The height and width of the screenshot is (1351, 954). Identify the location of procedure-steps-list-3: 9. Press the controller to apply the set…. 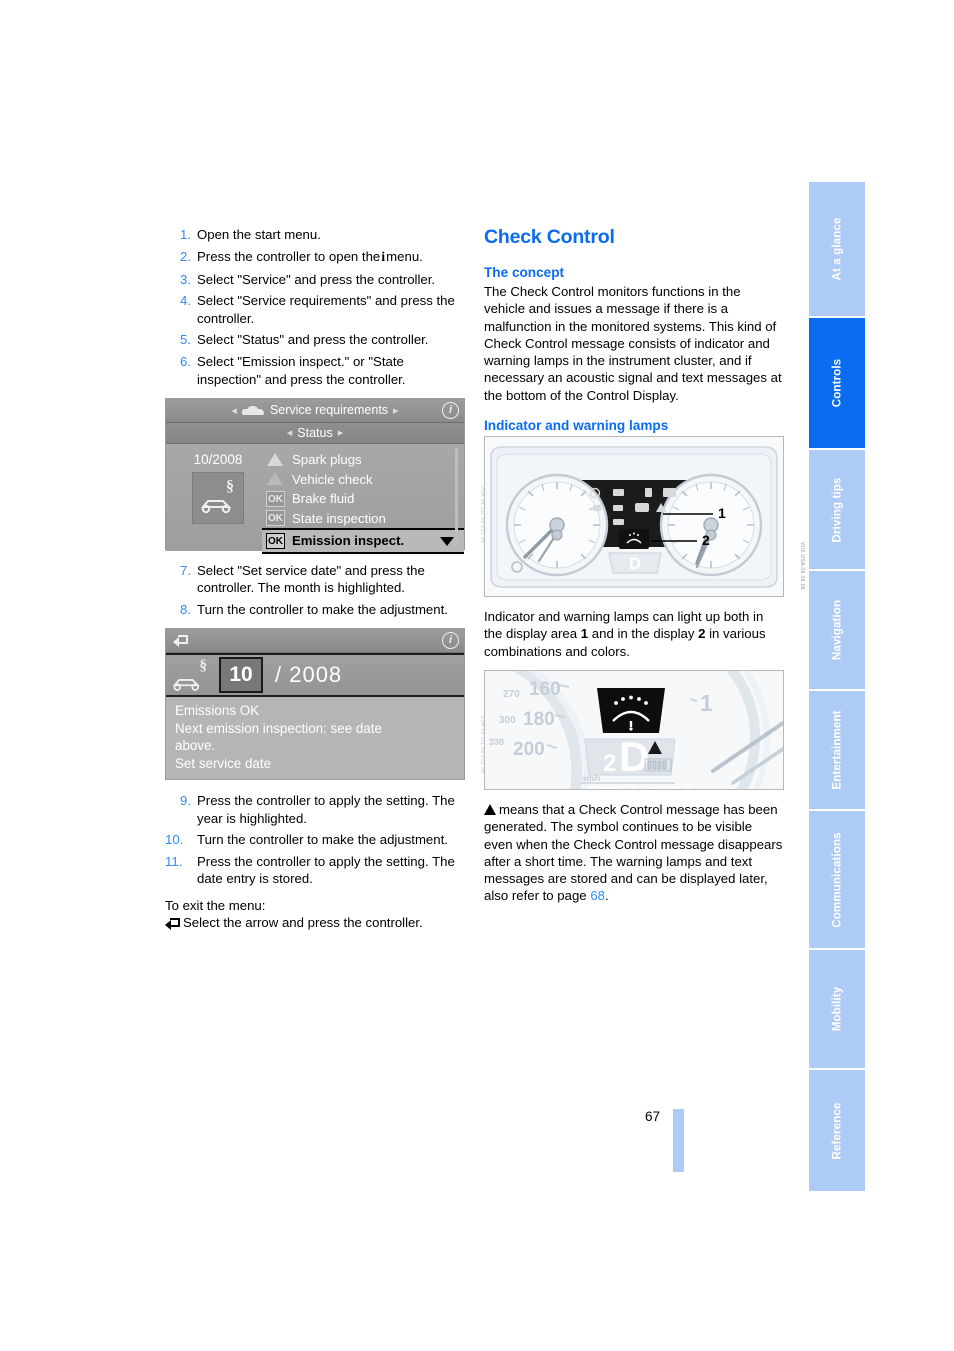
(315, 839).